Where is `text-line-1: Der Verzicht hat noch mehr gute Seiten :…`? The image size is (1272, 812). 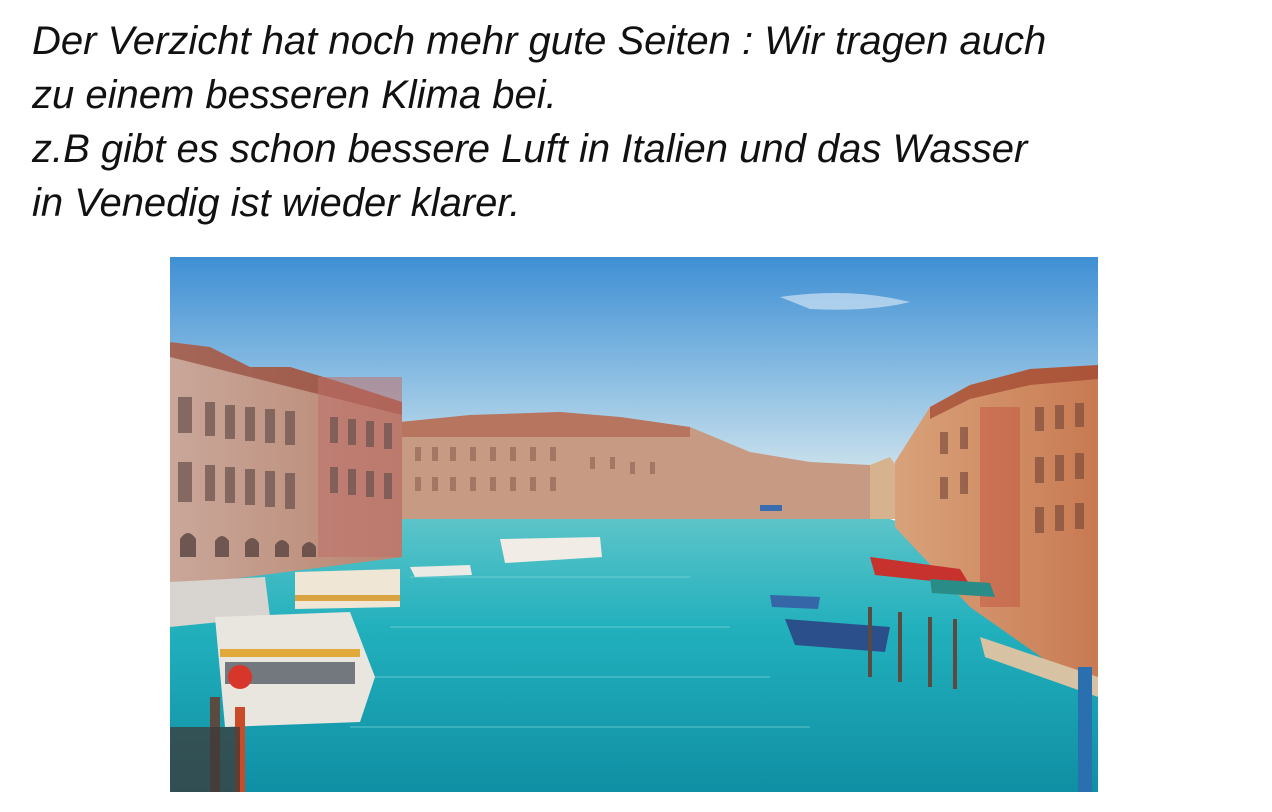
text-line-1: Der Verzicht hat noch mehr gute Seiten :… is located at coordinates (539, 41).